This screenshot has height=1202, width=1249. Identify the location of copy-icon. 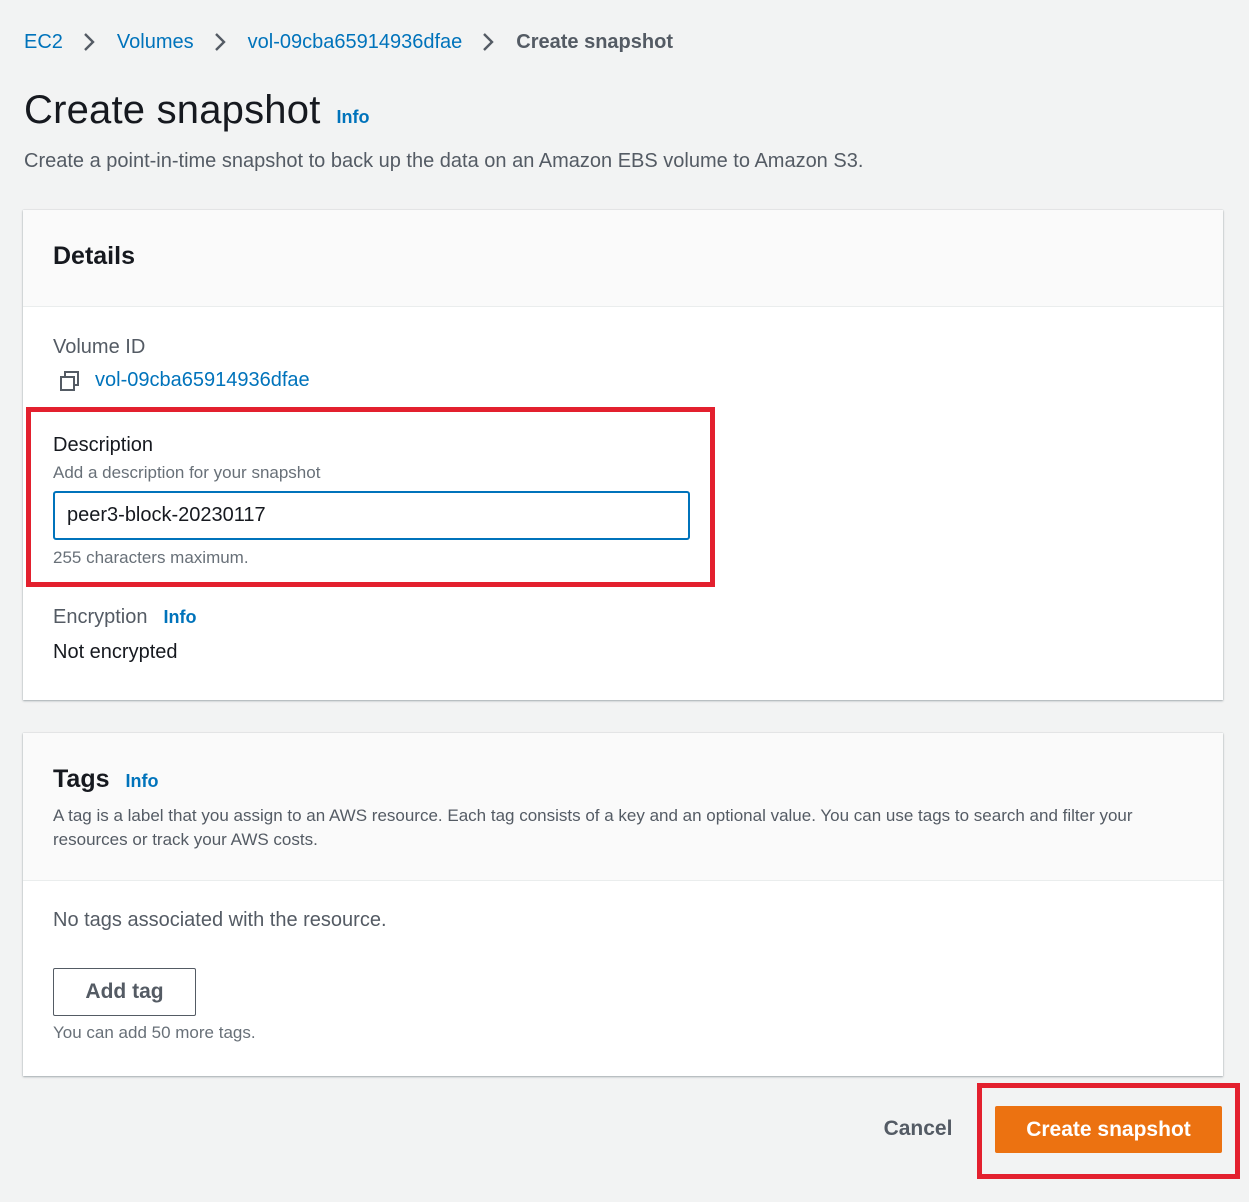
(70, 381).